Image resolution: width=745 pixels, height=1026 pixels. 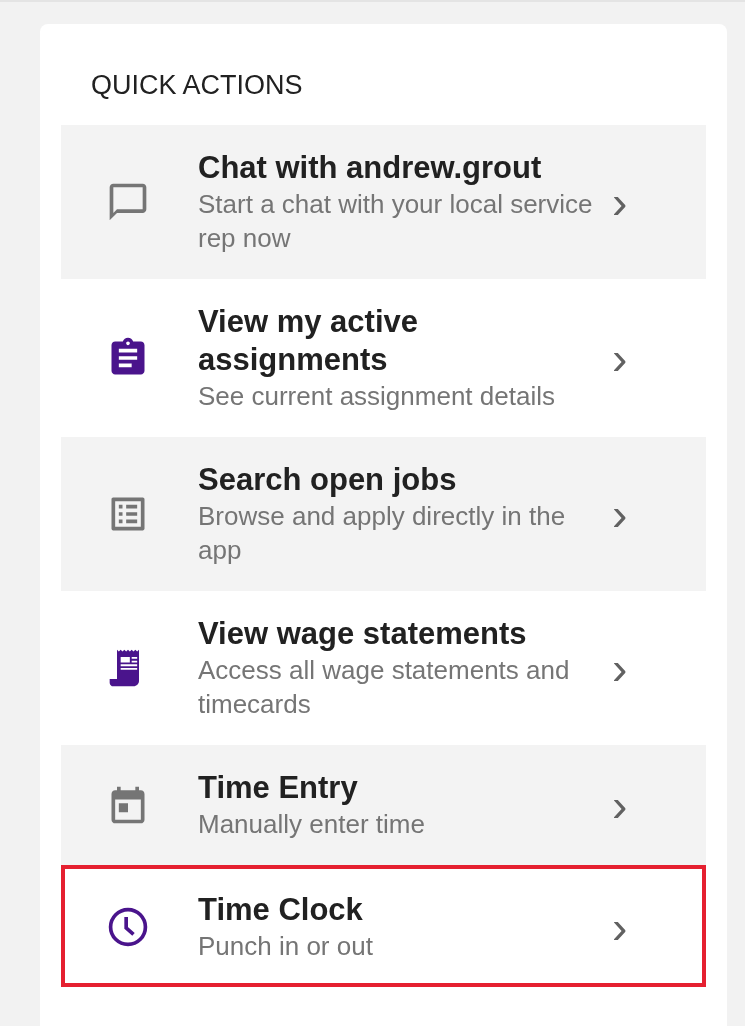 I want to click on item-subtitle: Manually enter time, so click(x=312, y=824).